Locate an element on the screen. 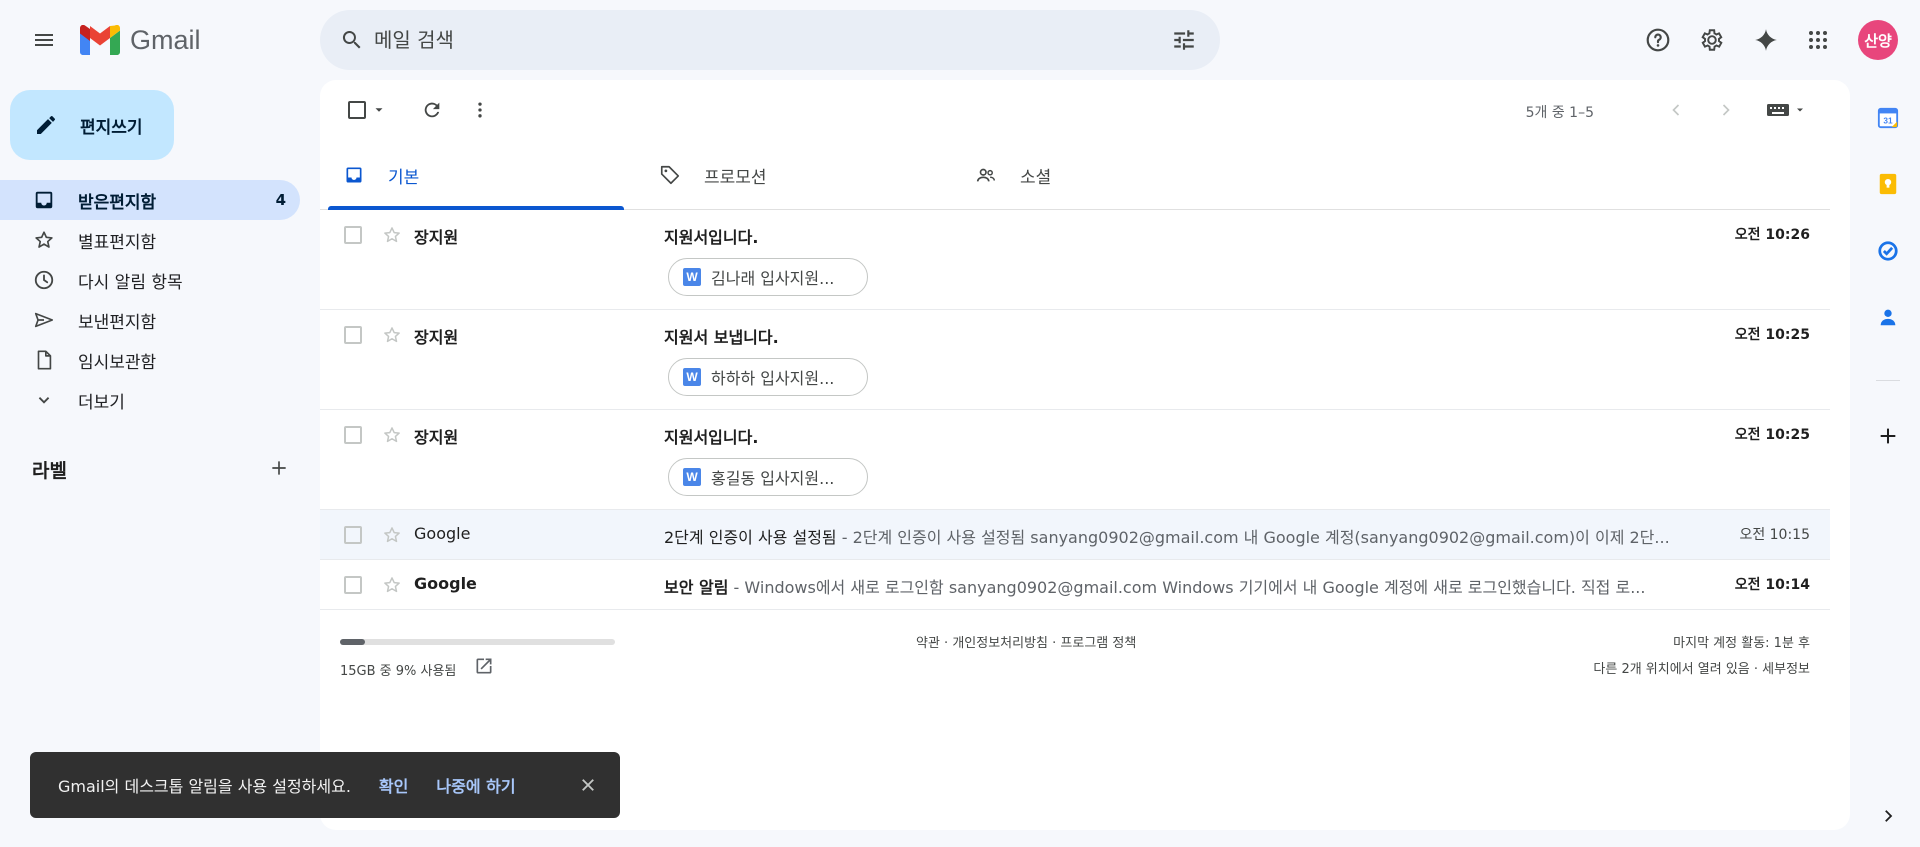 The width and height of the screenshot is (1920, 847). show-side-panel-button is located at coordinates (1888, 816).